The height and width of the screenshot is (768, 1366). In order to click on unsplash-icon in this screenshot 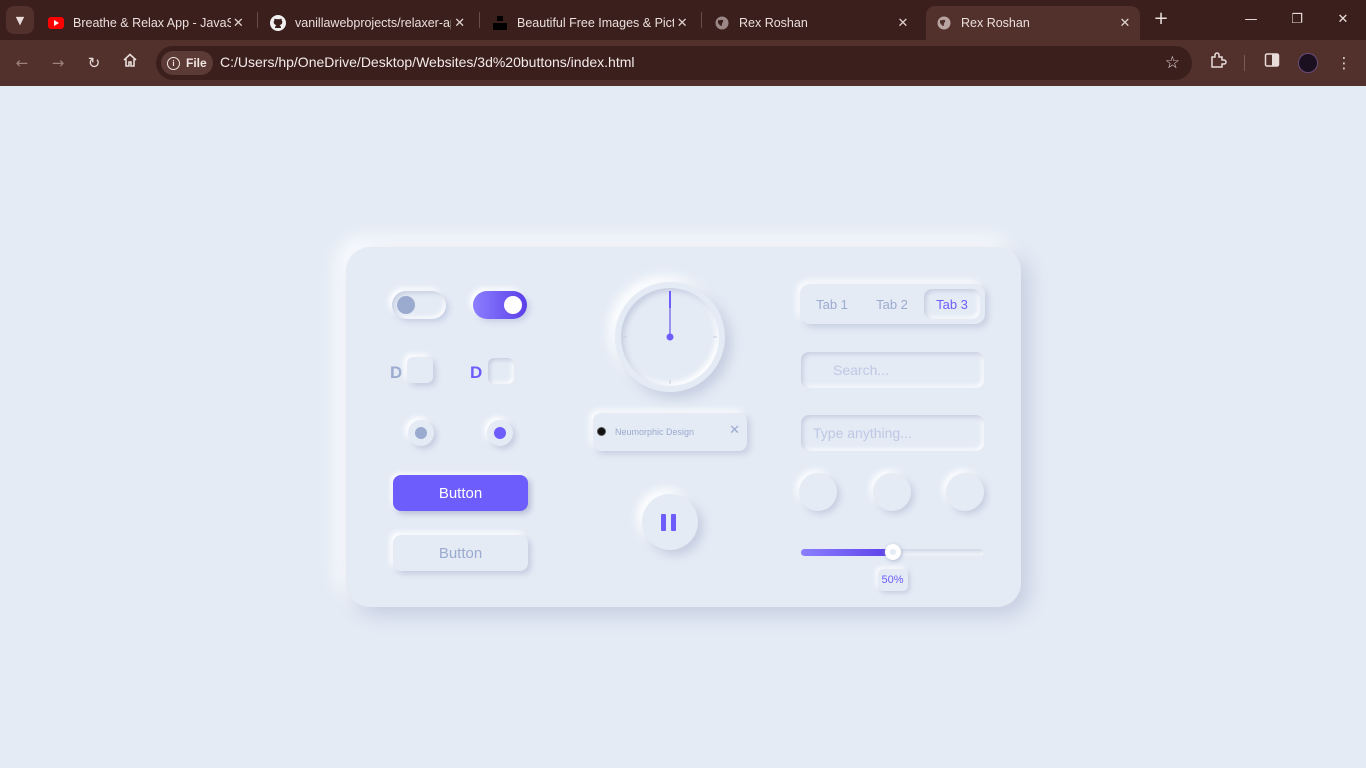, I will do `click(500, 23)`.